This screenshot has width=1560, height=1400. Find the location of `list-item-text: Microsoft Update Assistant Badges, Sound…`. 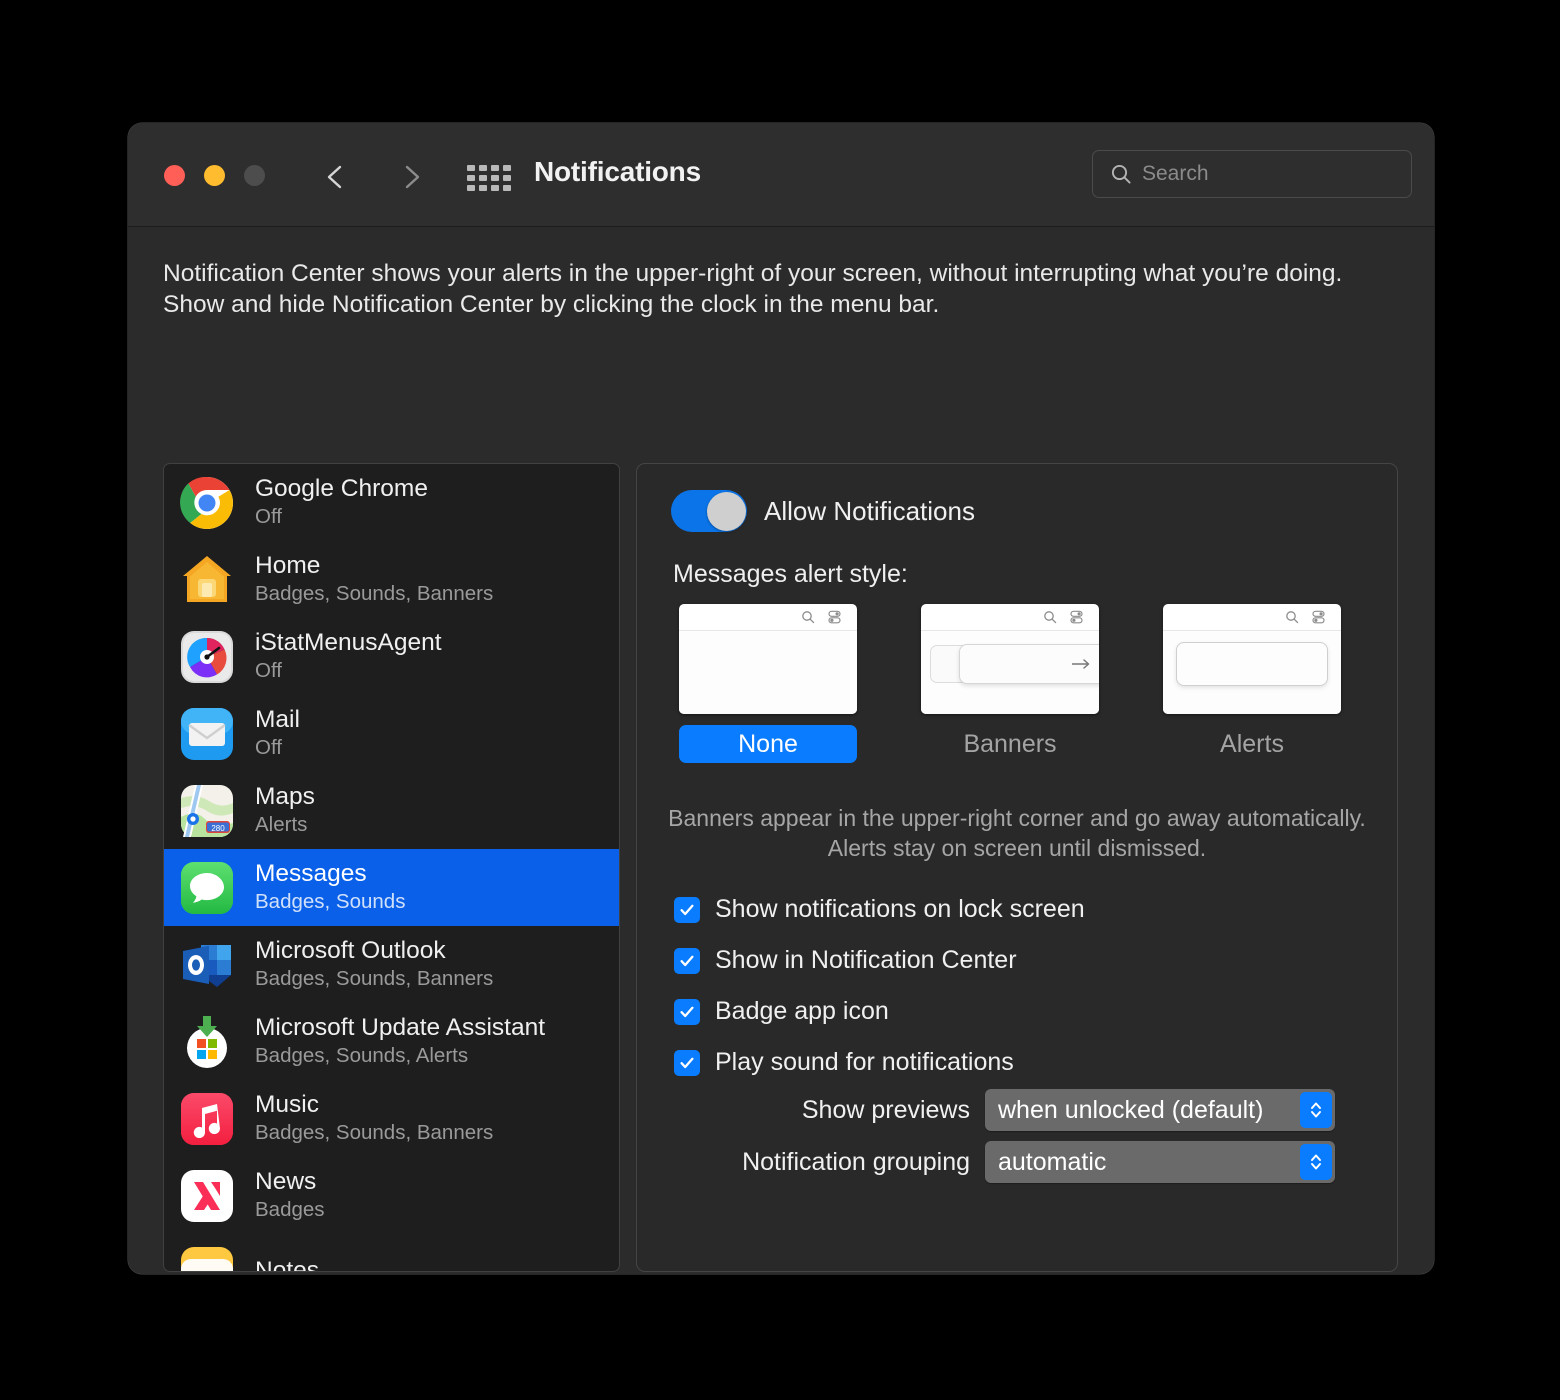

list-item-text: Microsoft Update Assistant Badges, Sound… is located at coordinates (400, 1041).